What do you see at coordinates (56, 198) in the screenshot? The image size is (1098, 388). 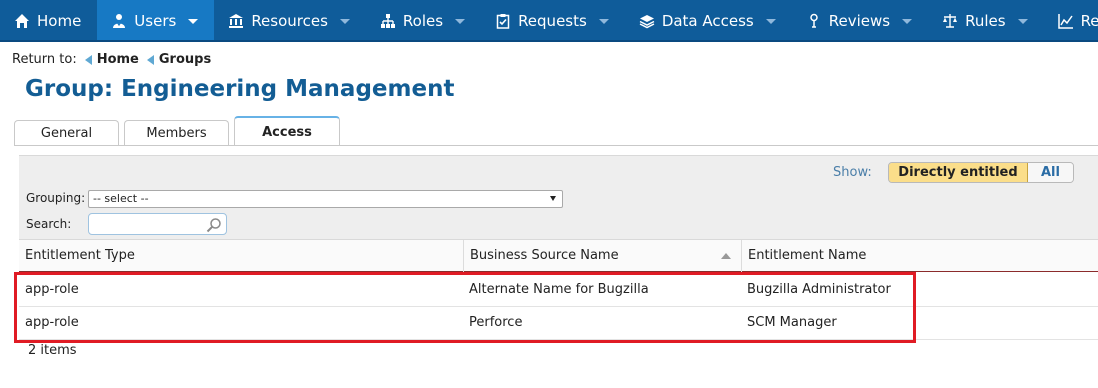 I see `grouping-label: Grouping:` at bounding box center [56, 198].